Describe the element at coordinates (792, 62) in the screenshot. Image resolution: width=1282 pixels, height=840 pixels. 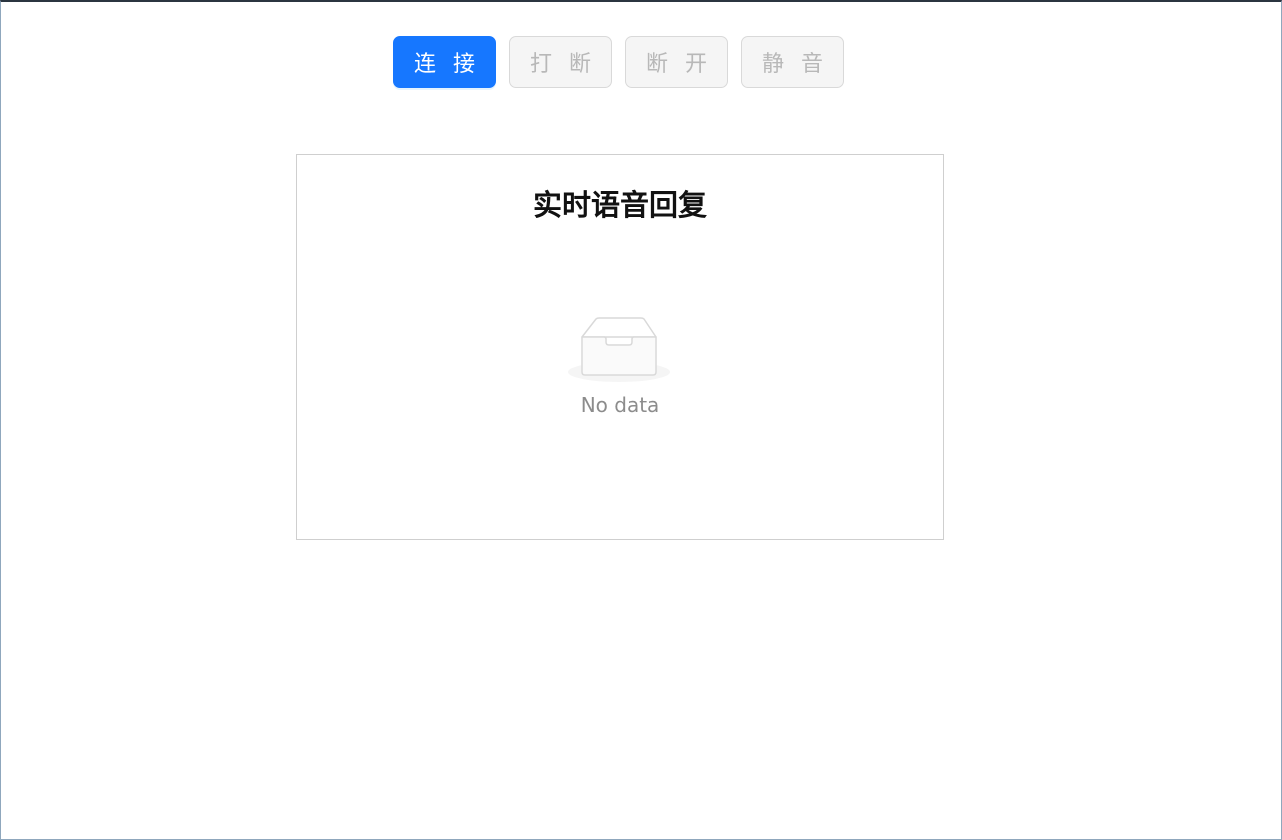
I see `mute-button: 静 音` at that location.